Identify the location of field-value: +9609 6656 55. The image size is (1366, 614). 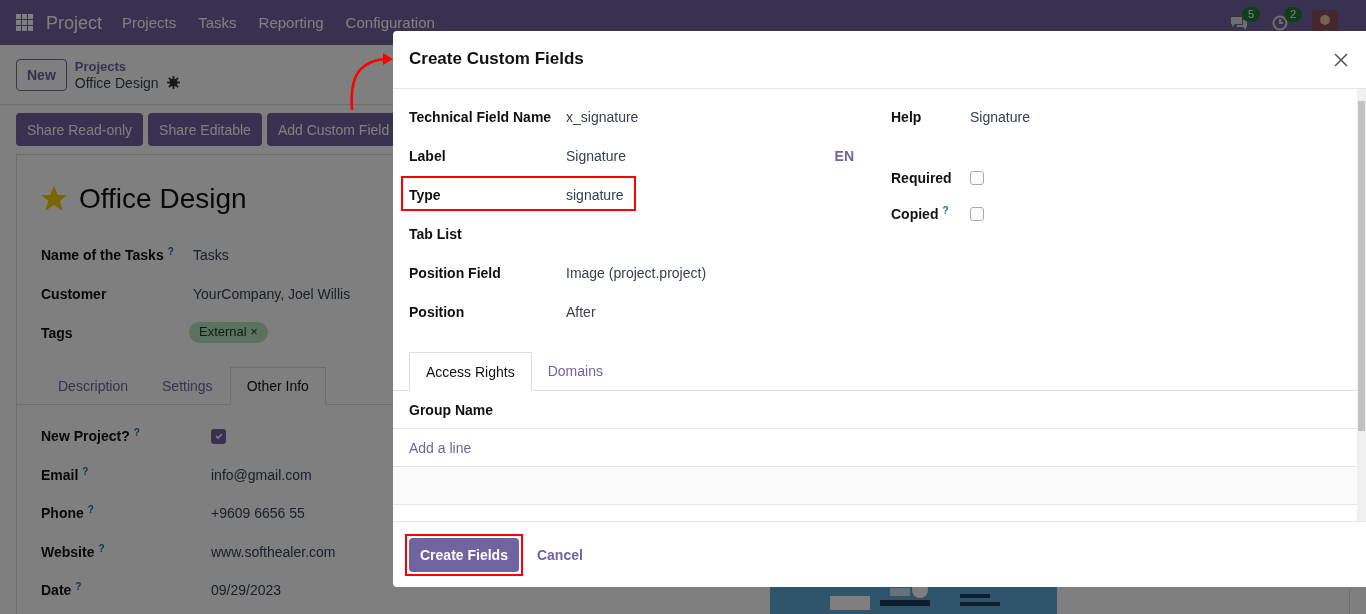
(258, 514).